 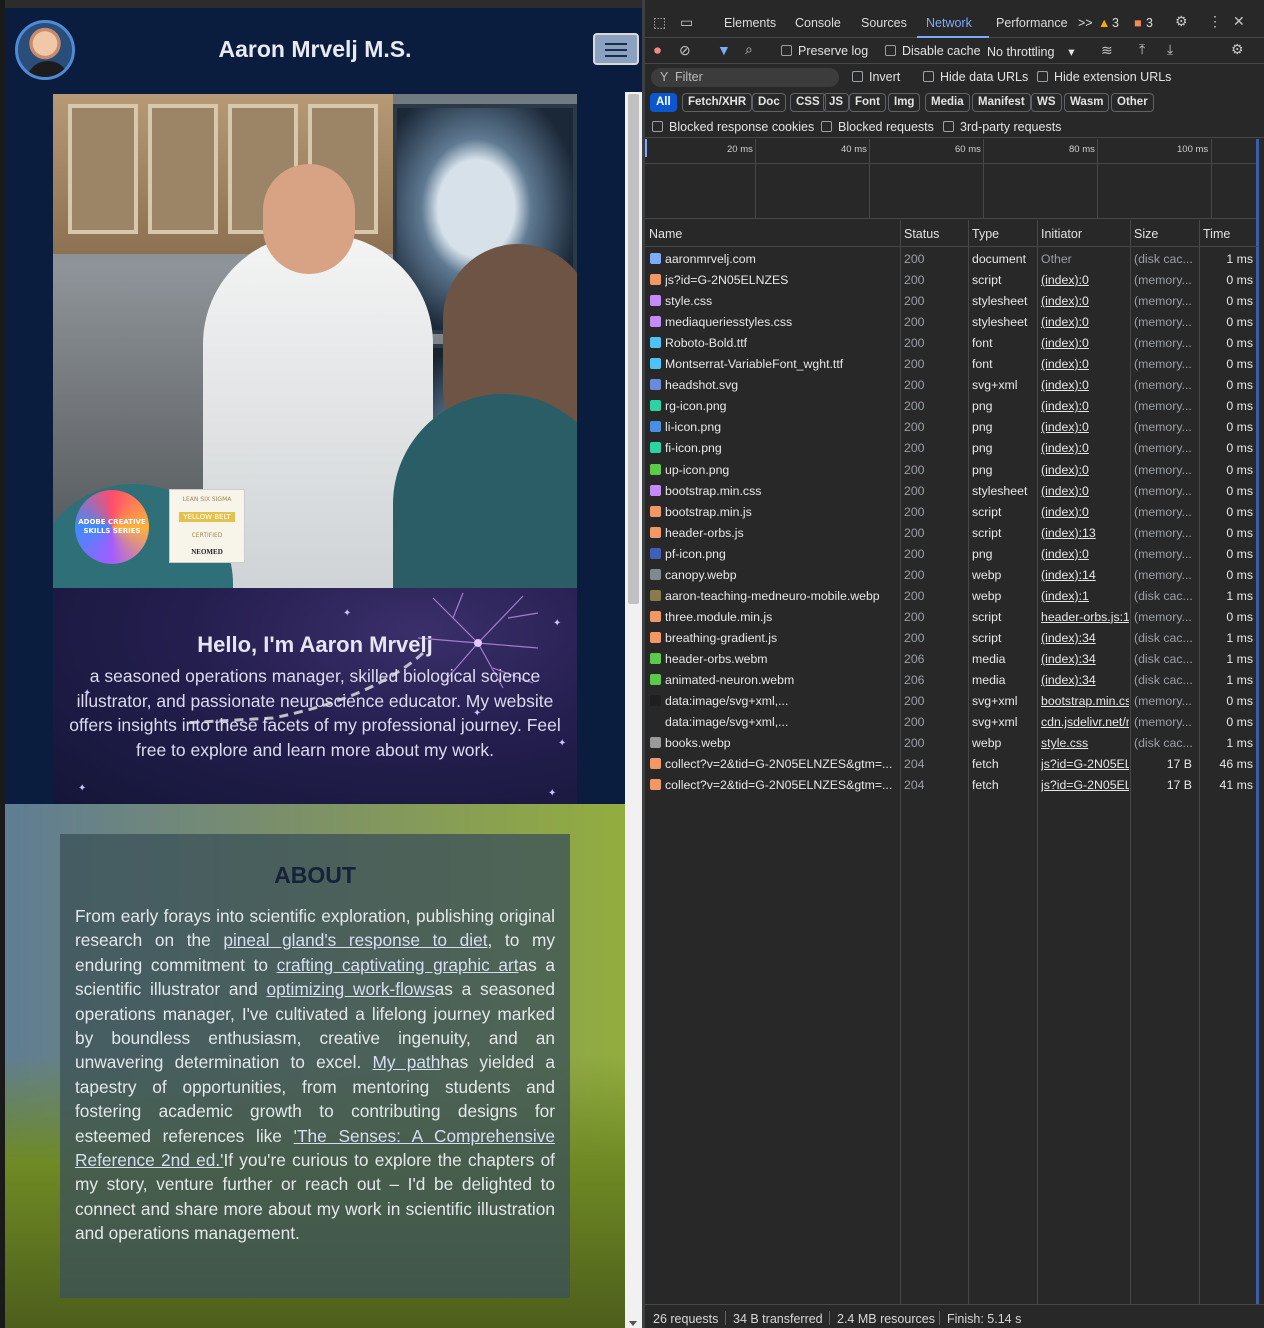 I want to click on request-name: header-orbs.js, so click(x=781, y=533).